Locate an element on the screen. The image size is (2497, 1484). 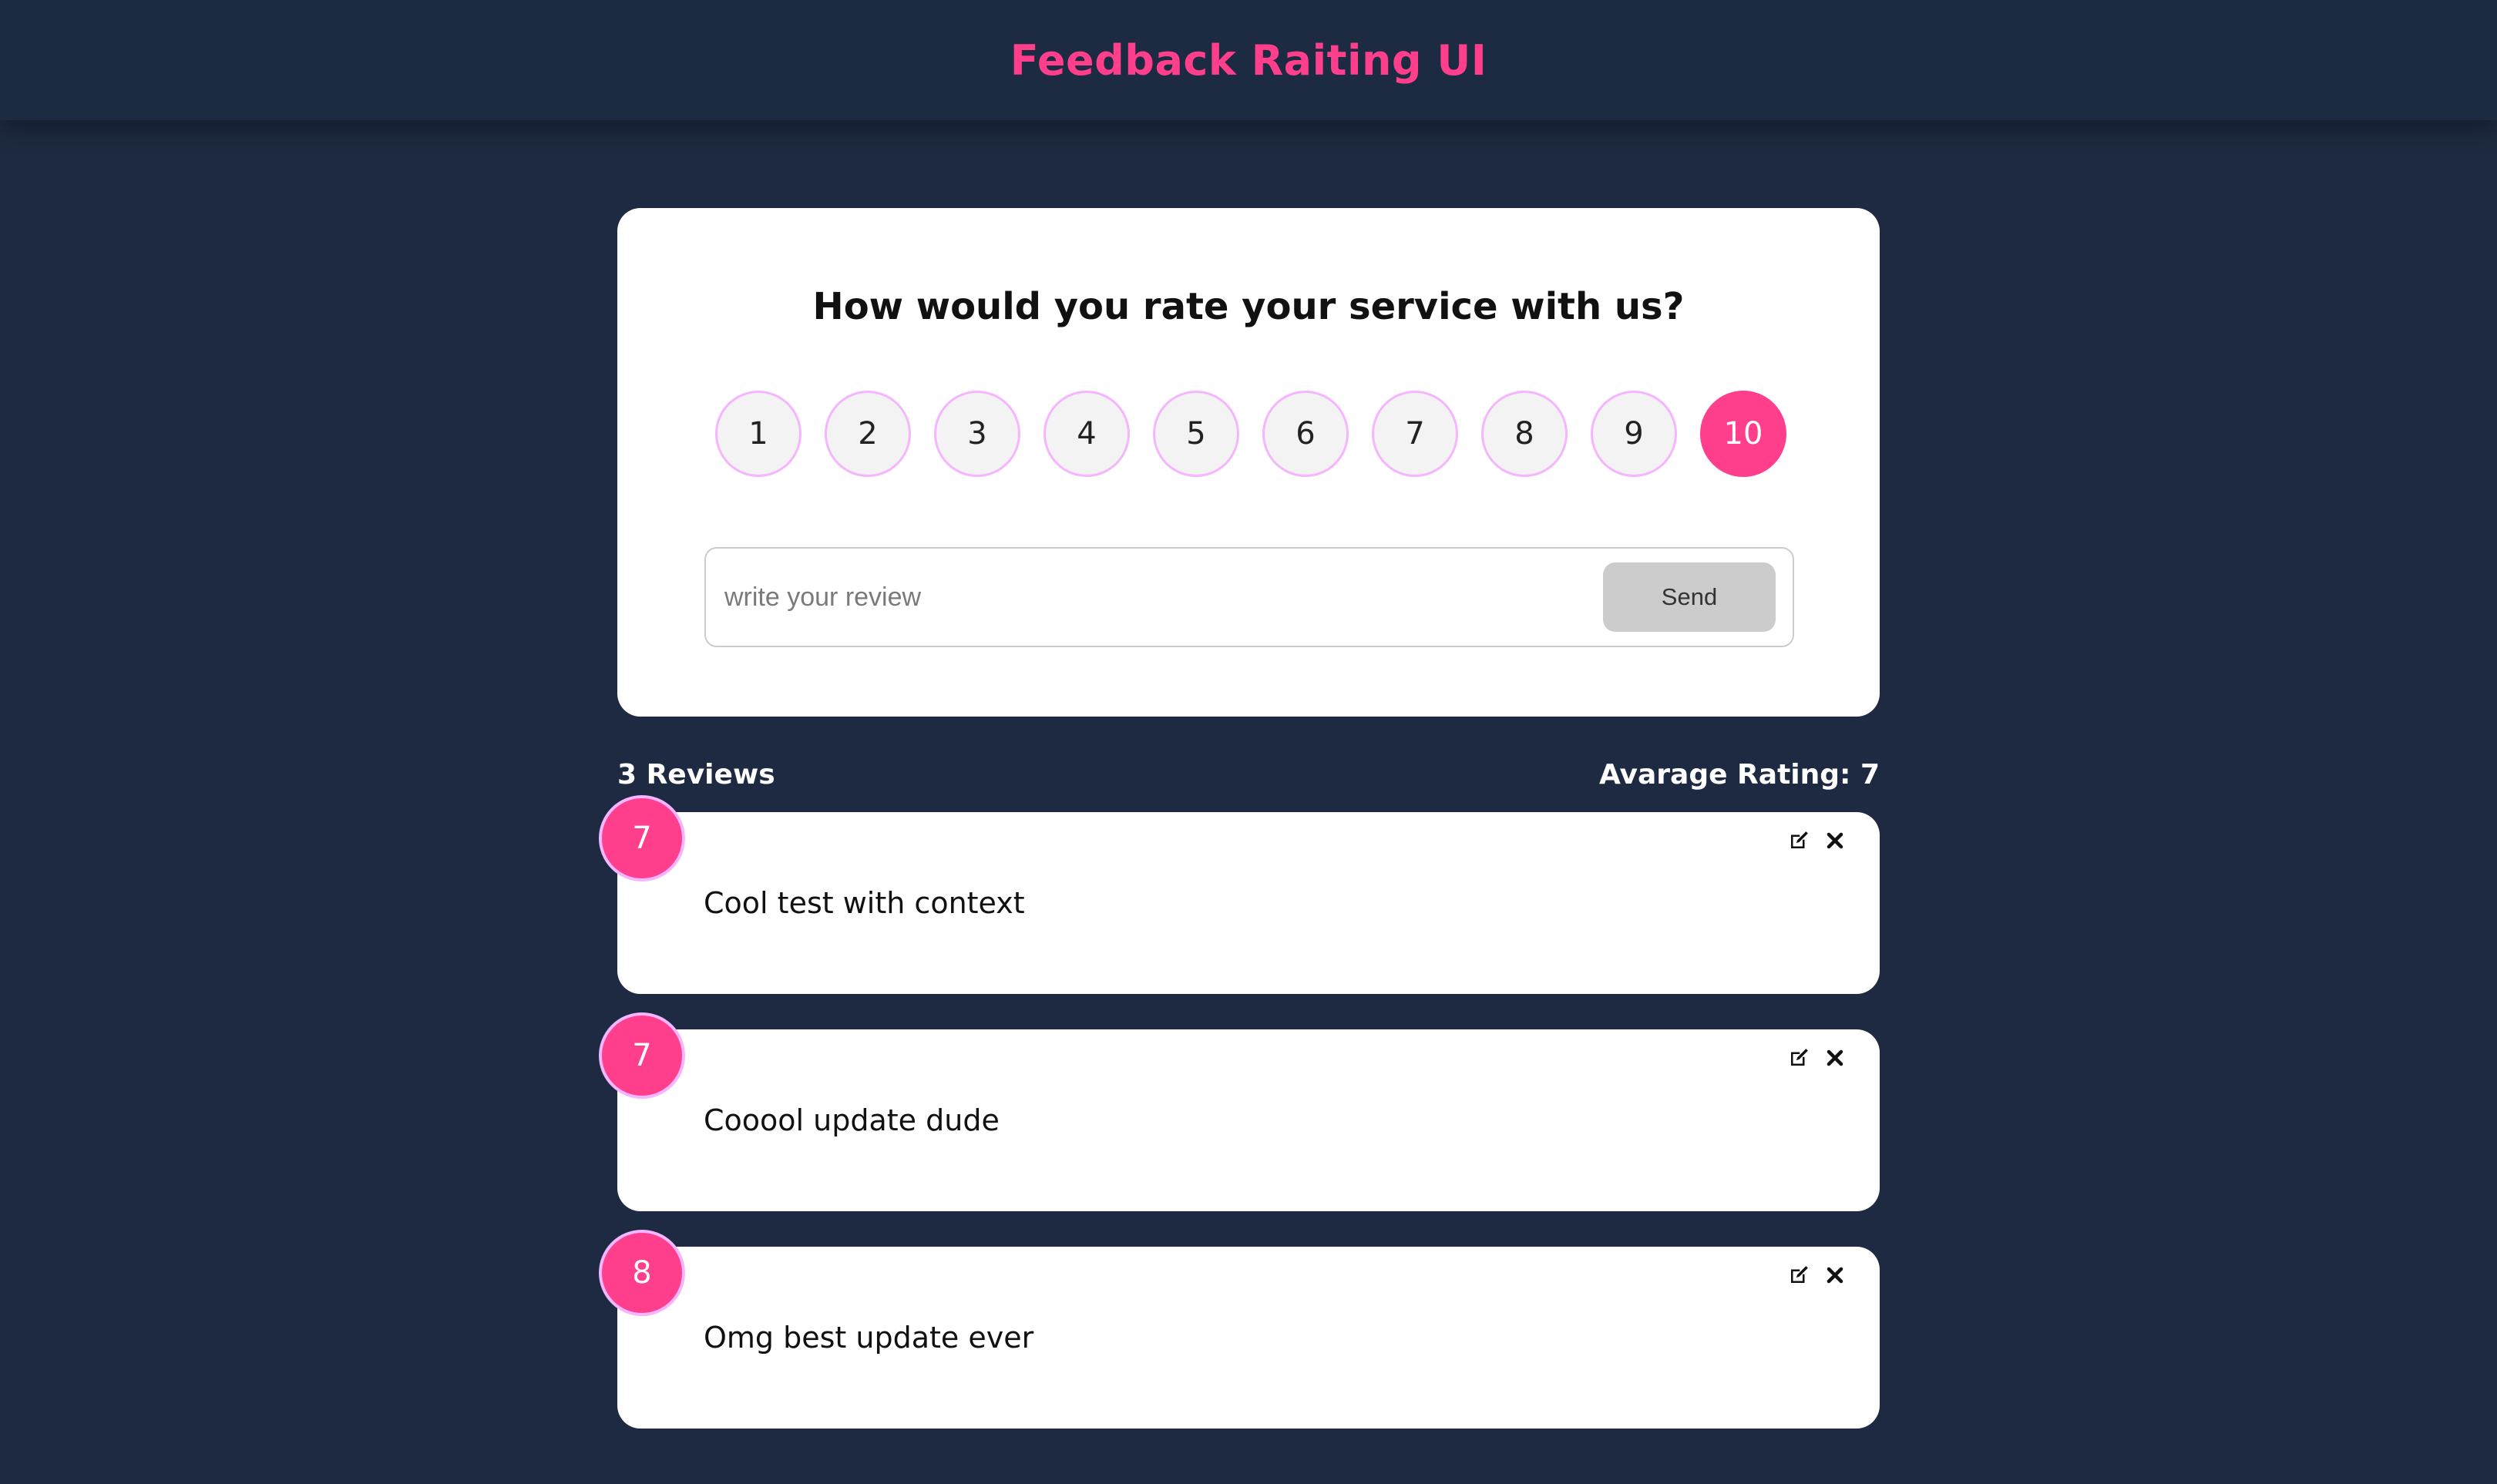
app-title: Feedback Raiting UI is located at coordinates (1248, 60).